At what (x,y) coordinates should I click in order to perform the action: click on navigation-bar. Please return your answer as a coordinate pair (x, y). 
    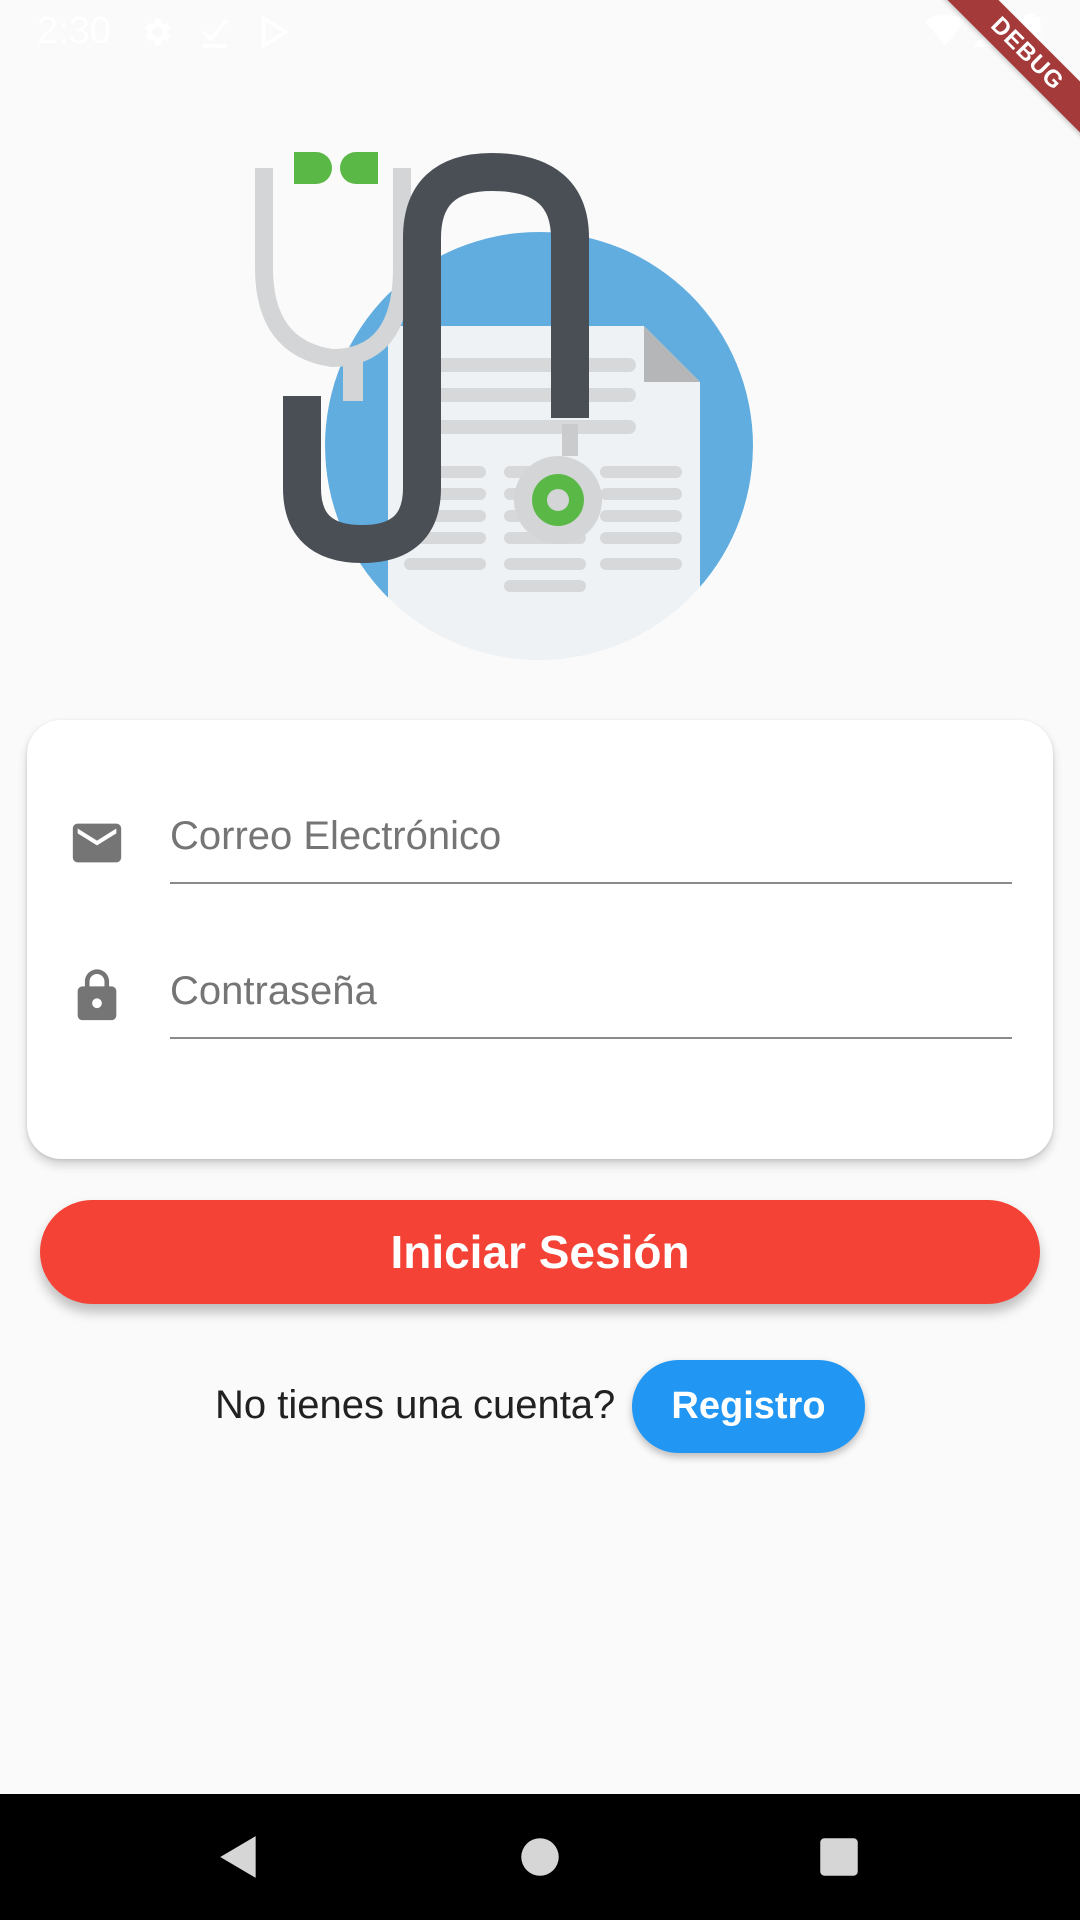
    Looking at the image, I should click on (540, 1857).